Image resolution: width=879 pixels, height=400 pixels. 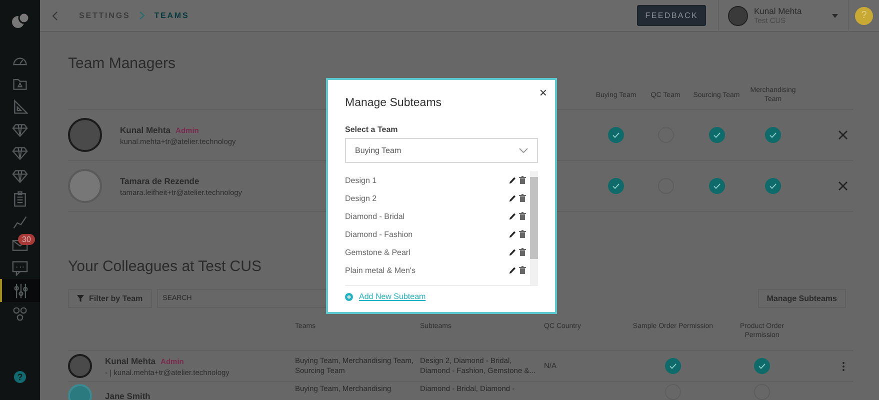 I want to click on filter-icon, so click(x=80, y=298).